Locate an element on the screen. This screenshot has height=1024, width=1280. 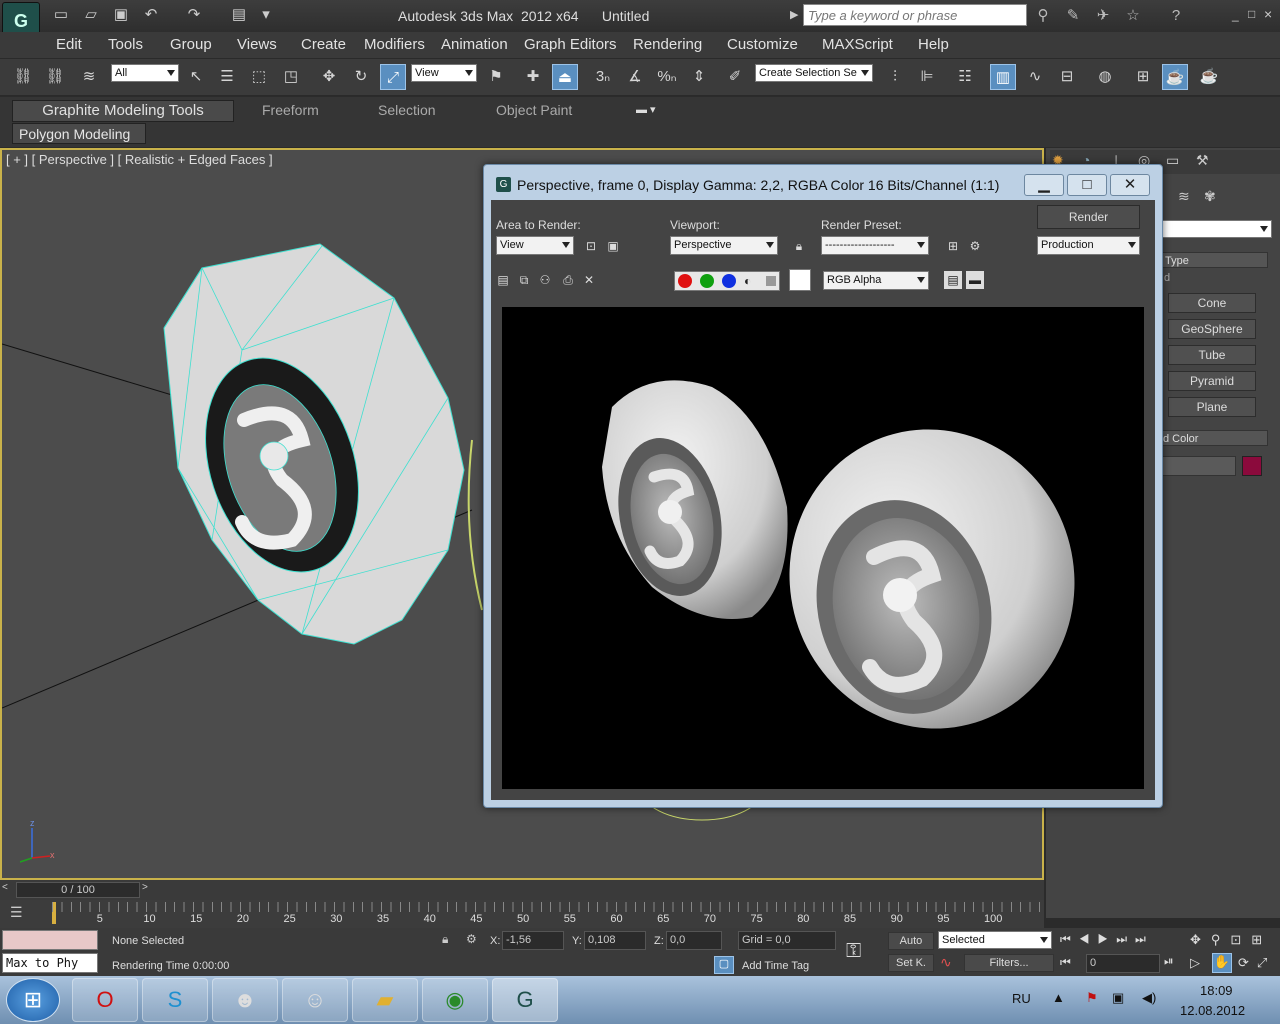
render-window-close-button: ✕ is located at coordinates (1130, 185).